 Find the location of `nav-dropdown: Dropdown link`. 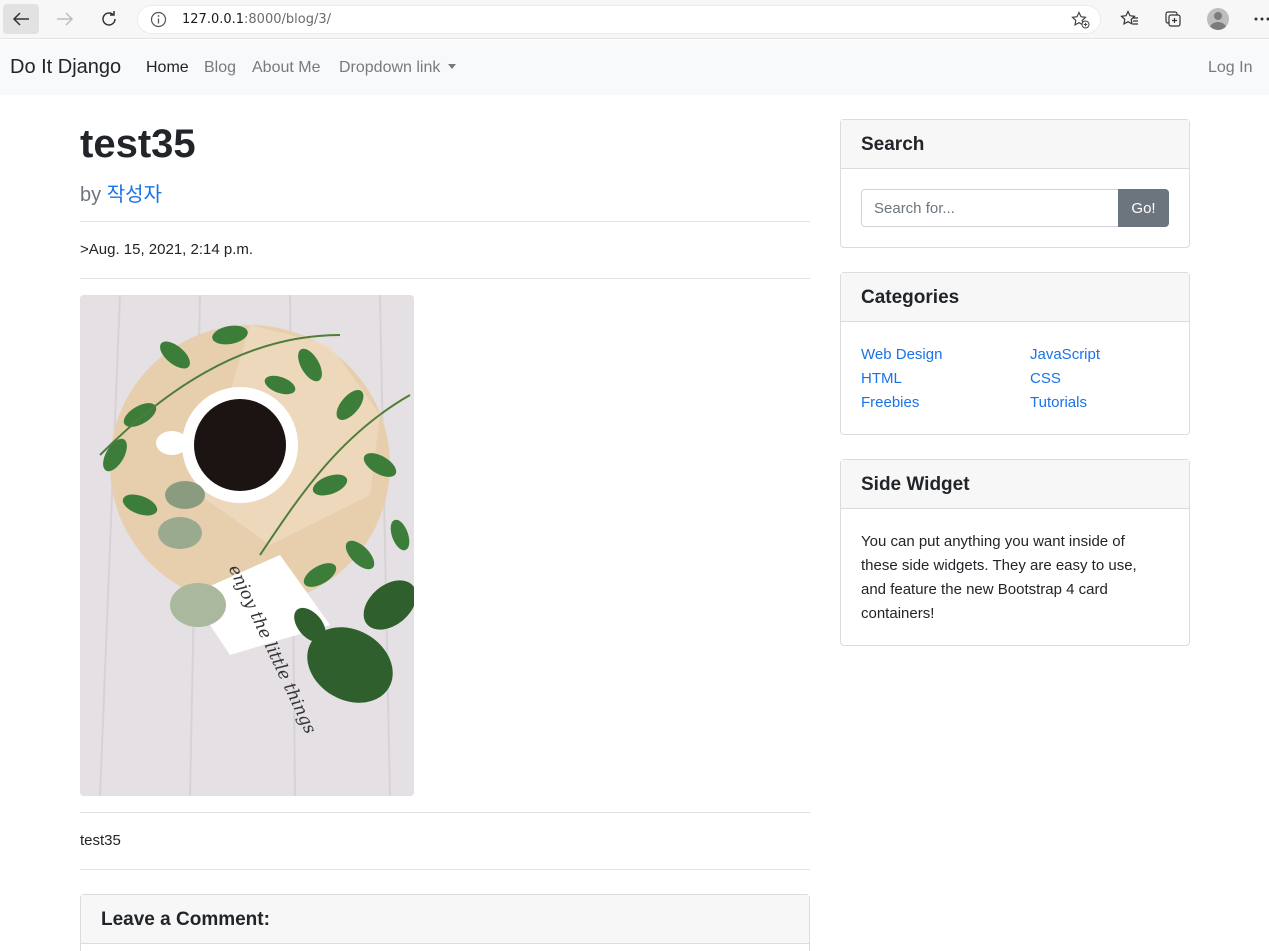

nav-dropdown: Dropdown link is located at coordinates (398, 68).